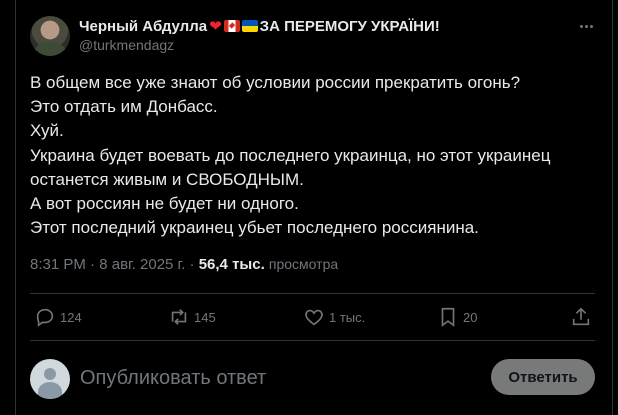  Describe the element at coordinates (205, 317) in the screenshot. I see `repost-count: 145` at that location.